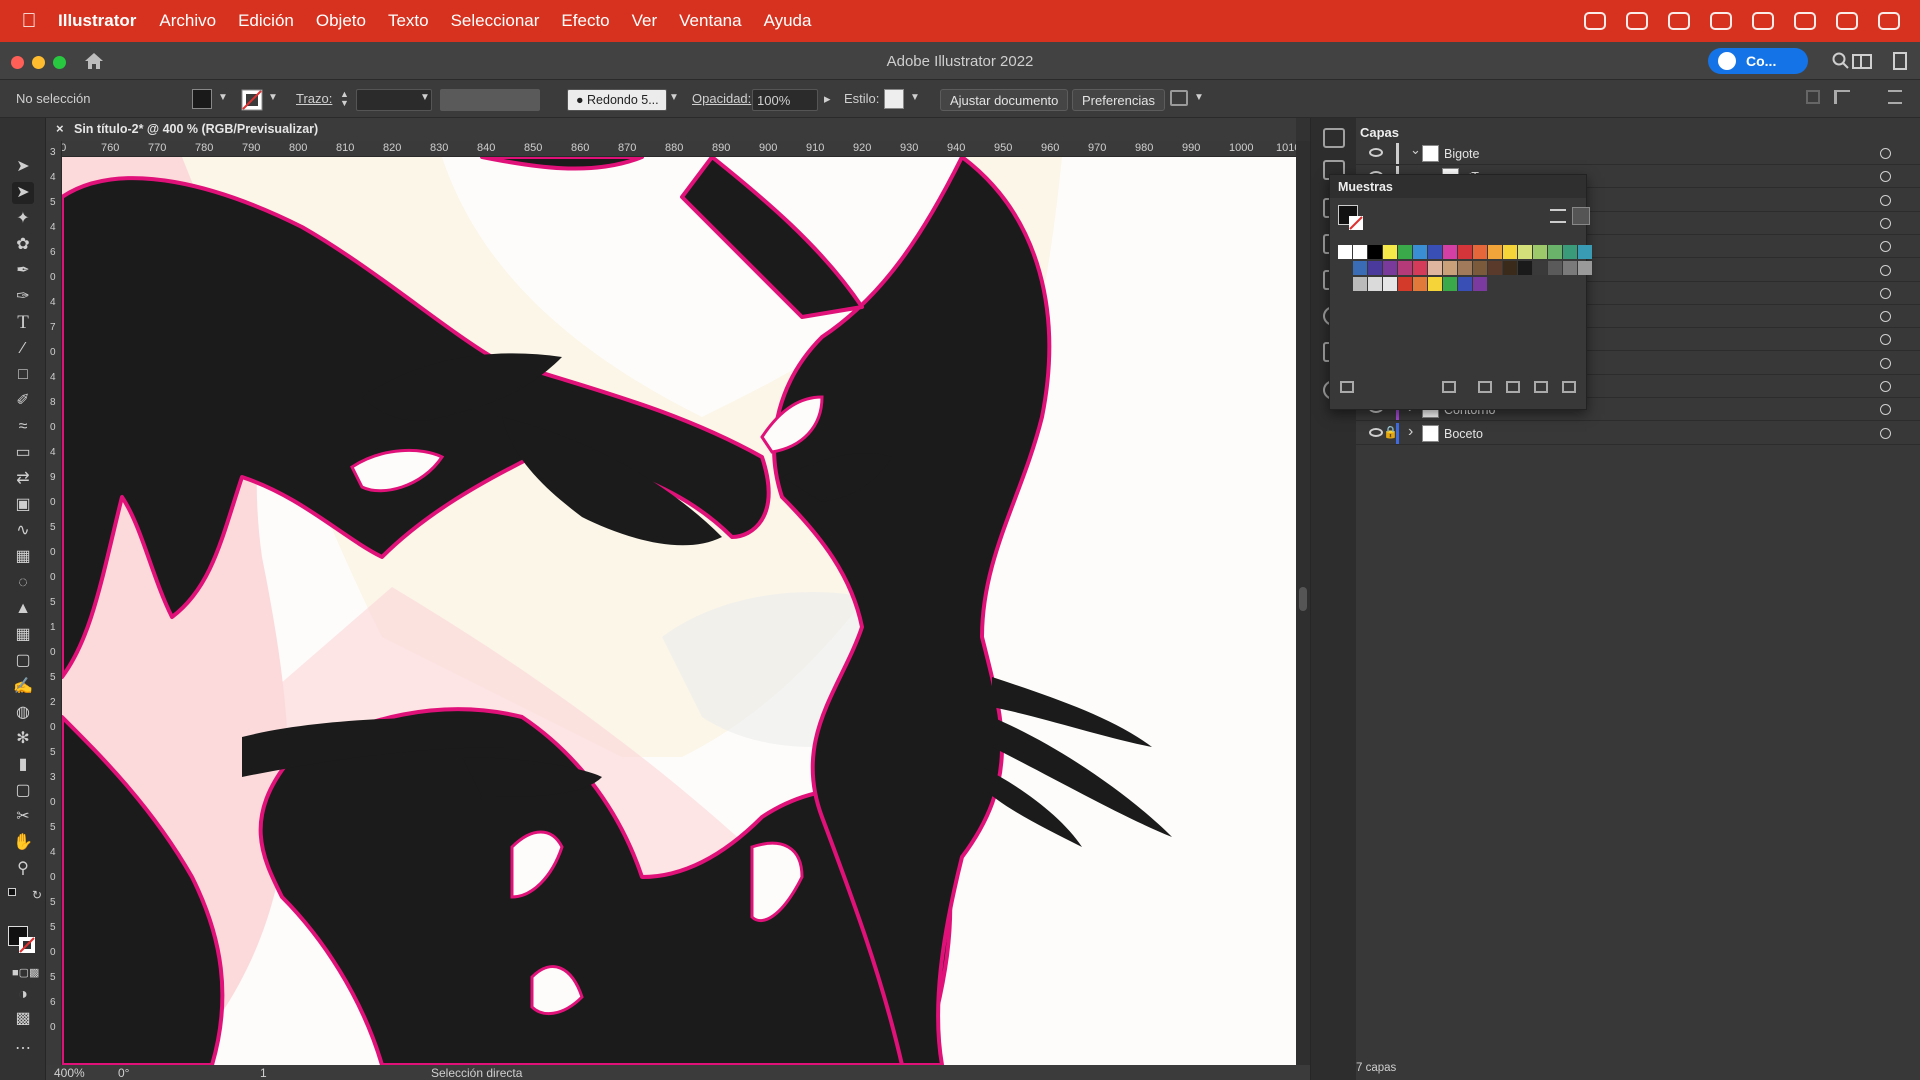 The image size is (1920, 1080). I want to click on swap-colors-icon: ↻, so click(37, 895).